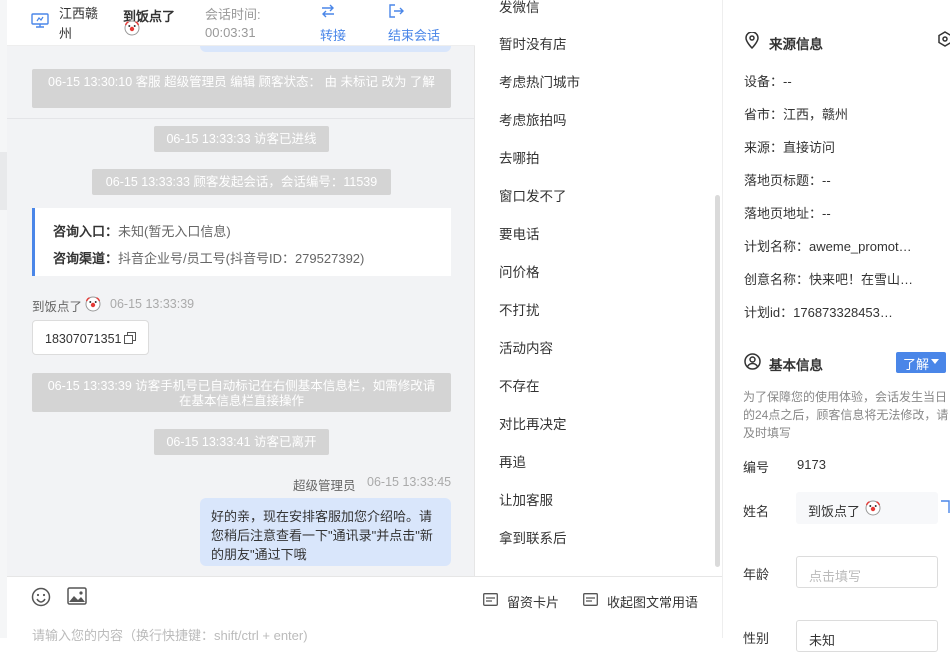 The height and width of the screenshot is (652, 950). What do you see at coordinates (777, 279) in the screenshot?
I see `creative-label: 创意名称：` at bounding box center [777, 279].